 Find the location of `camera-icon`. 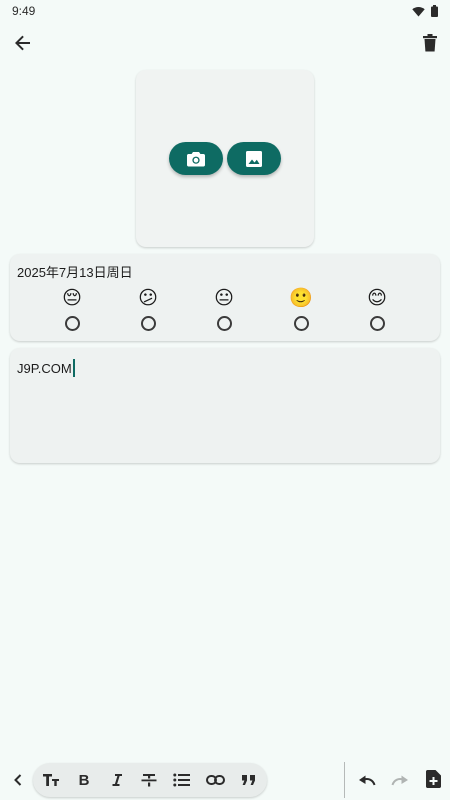

camera-icon is located at coordinates (196, 158).